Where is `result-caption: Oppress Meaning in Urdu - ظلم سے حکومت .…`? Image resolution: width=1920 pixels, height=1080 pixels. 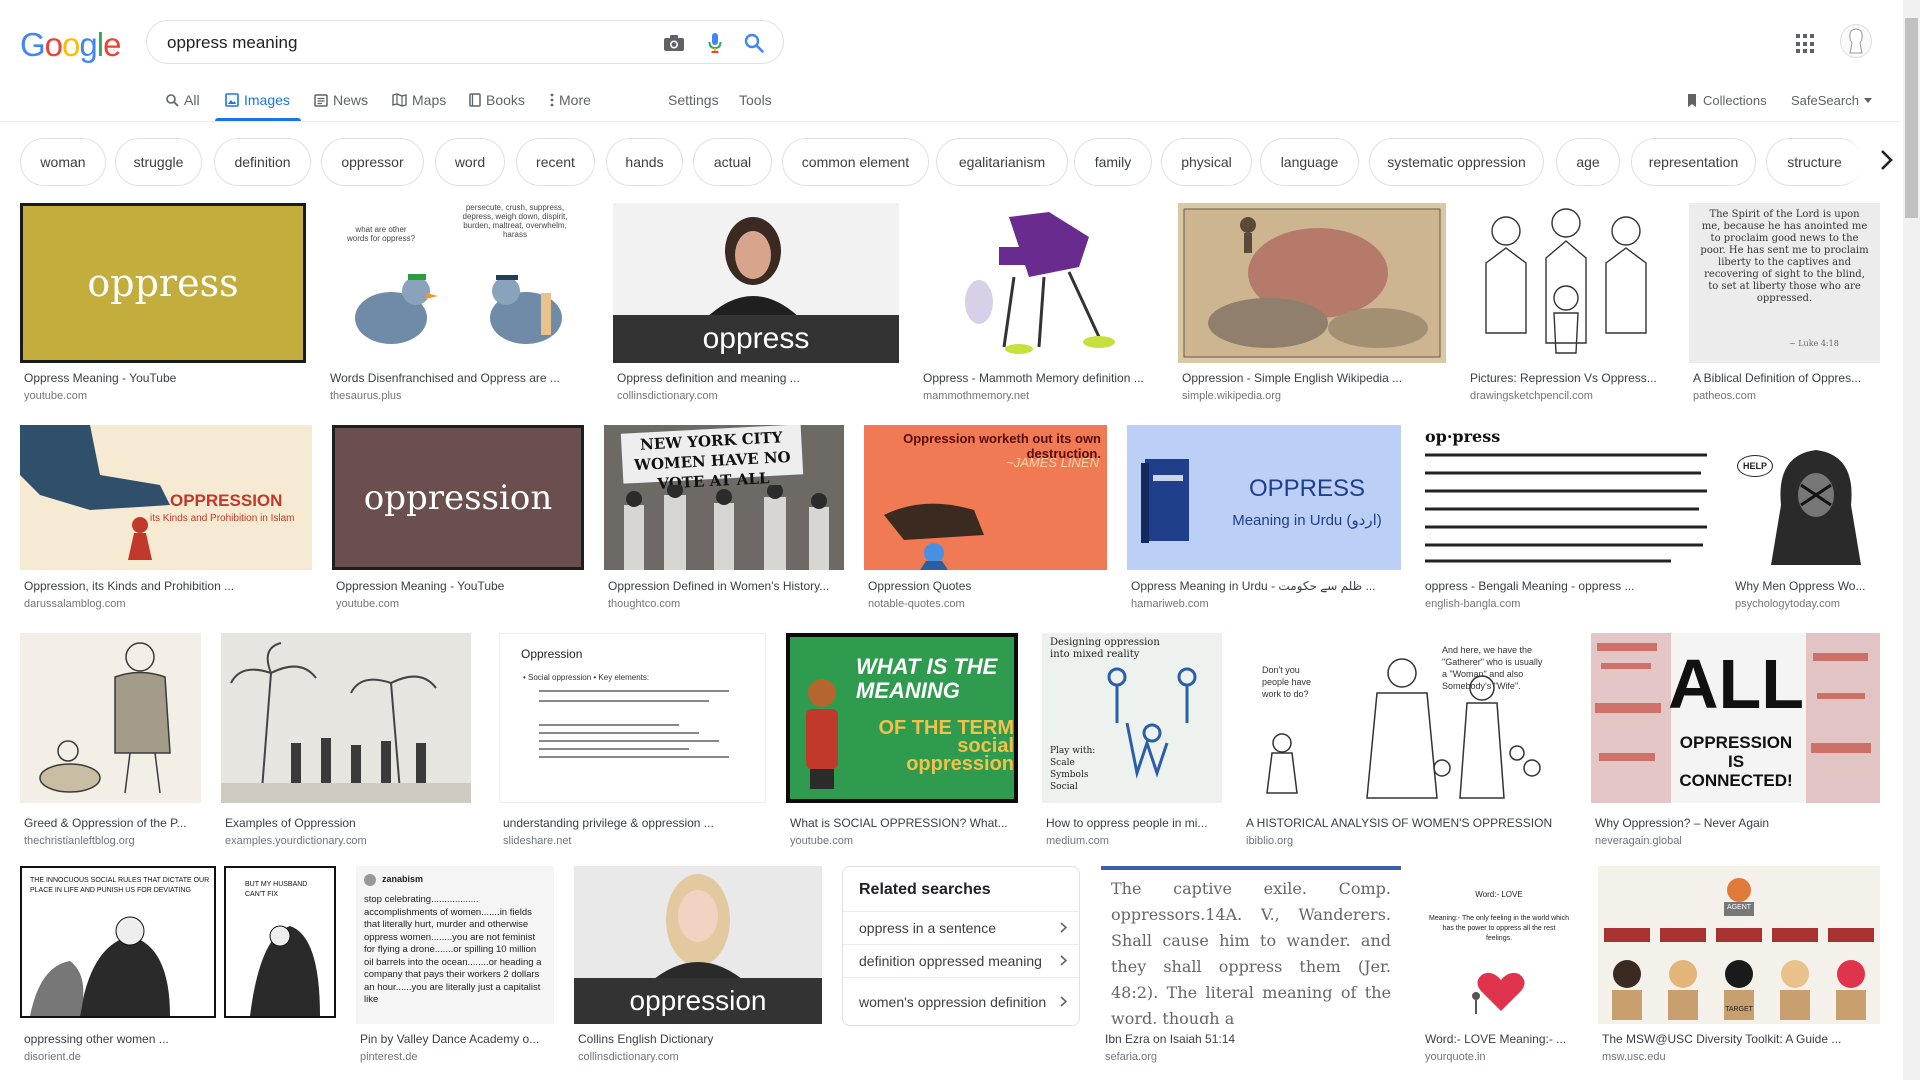
result-caption: Oppress Meaning in Urdu - ظلم سے حکومت .… is located at coordinates (1253, 586).